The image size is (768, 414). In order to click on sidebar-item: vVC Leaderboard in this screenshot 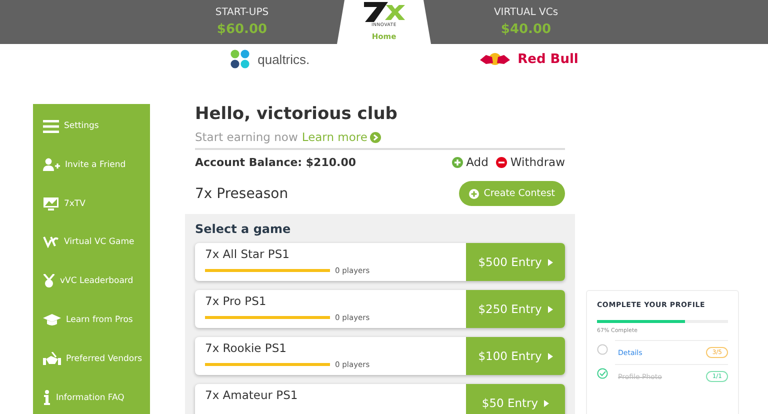, I will do `click(91, 281)`.